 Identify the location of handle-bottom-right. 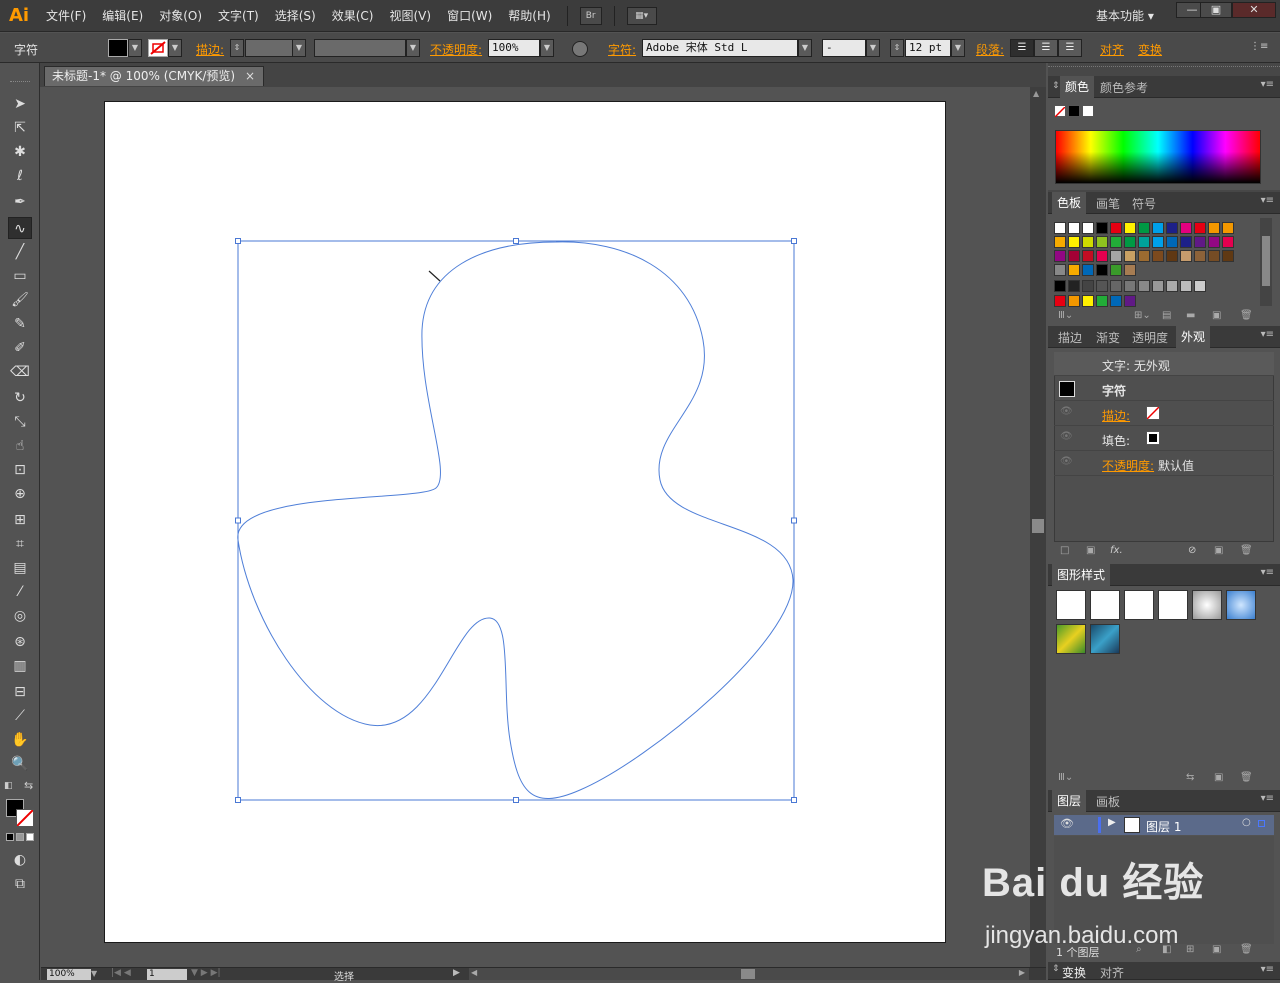
(794, 800).